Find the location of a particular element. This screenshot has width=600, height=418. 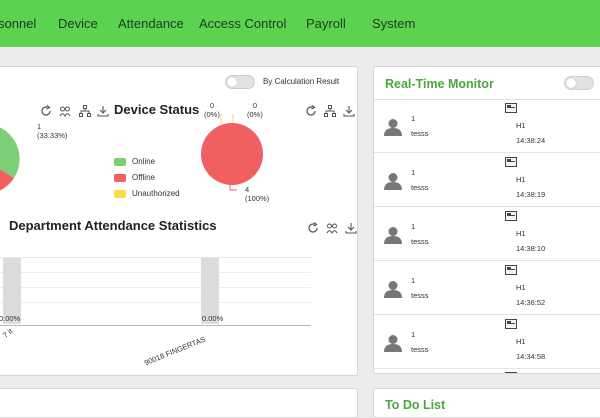

nav-attendance: Attendance is located at coordinates (151, 23).